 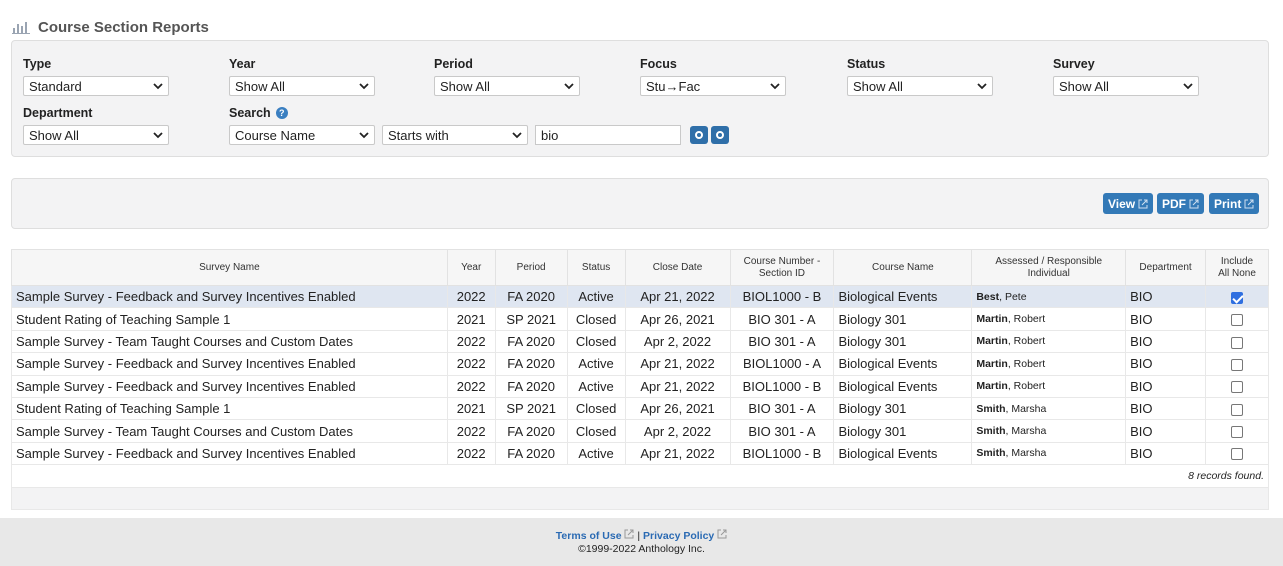 What do you see at coordinates (608, 135) in the screenshot?
I see `search-input: bio` at bounding box center [608, 135].